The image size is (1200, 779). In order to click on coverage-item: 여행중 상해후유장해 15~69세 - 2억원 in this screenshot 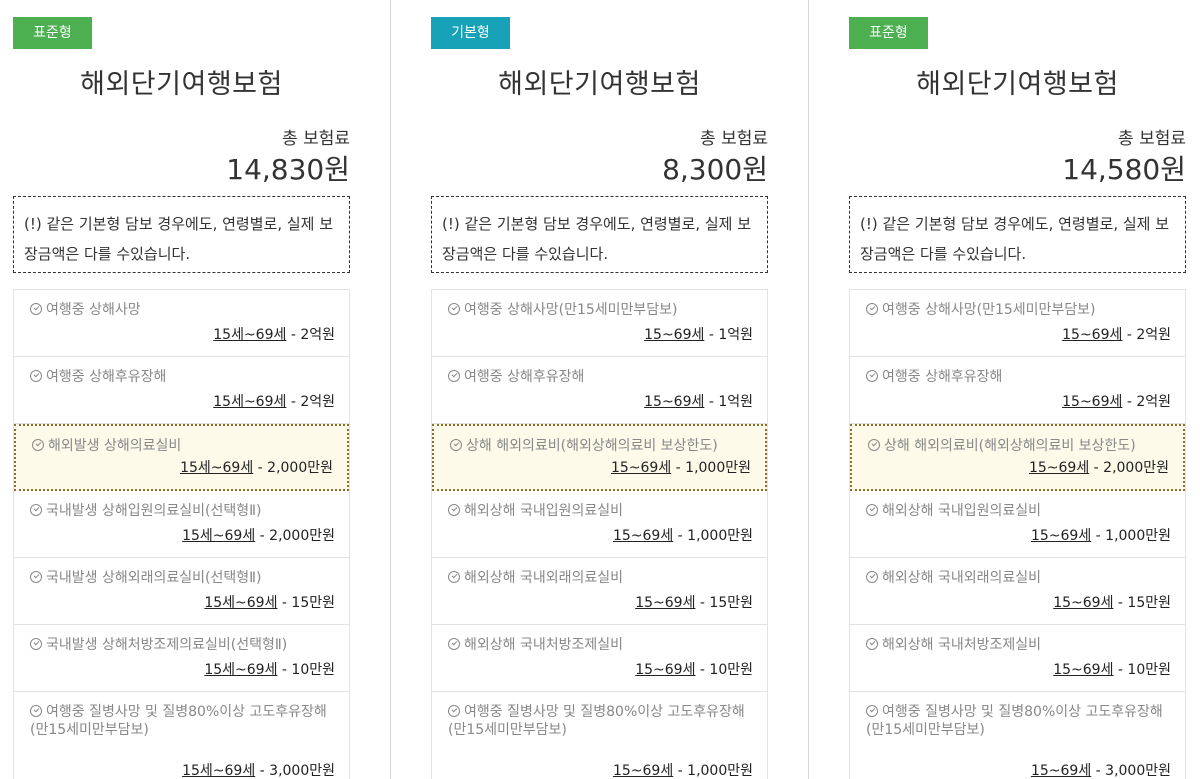, I will do `click(1017, 390)`.